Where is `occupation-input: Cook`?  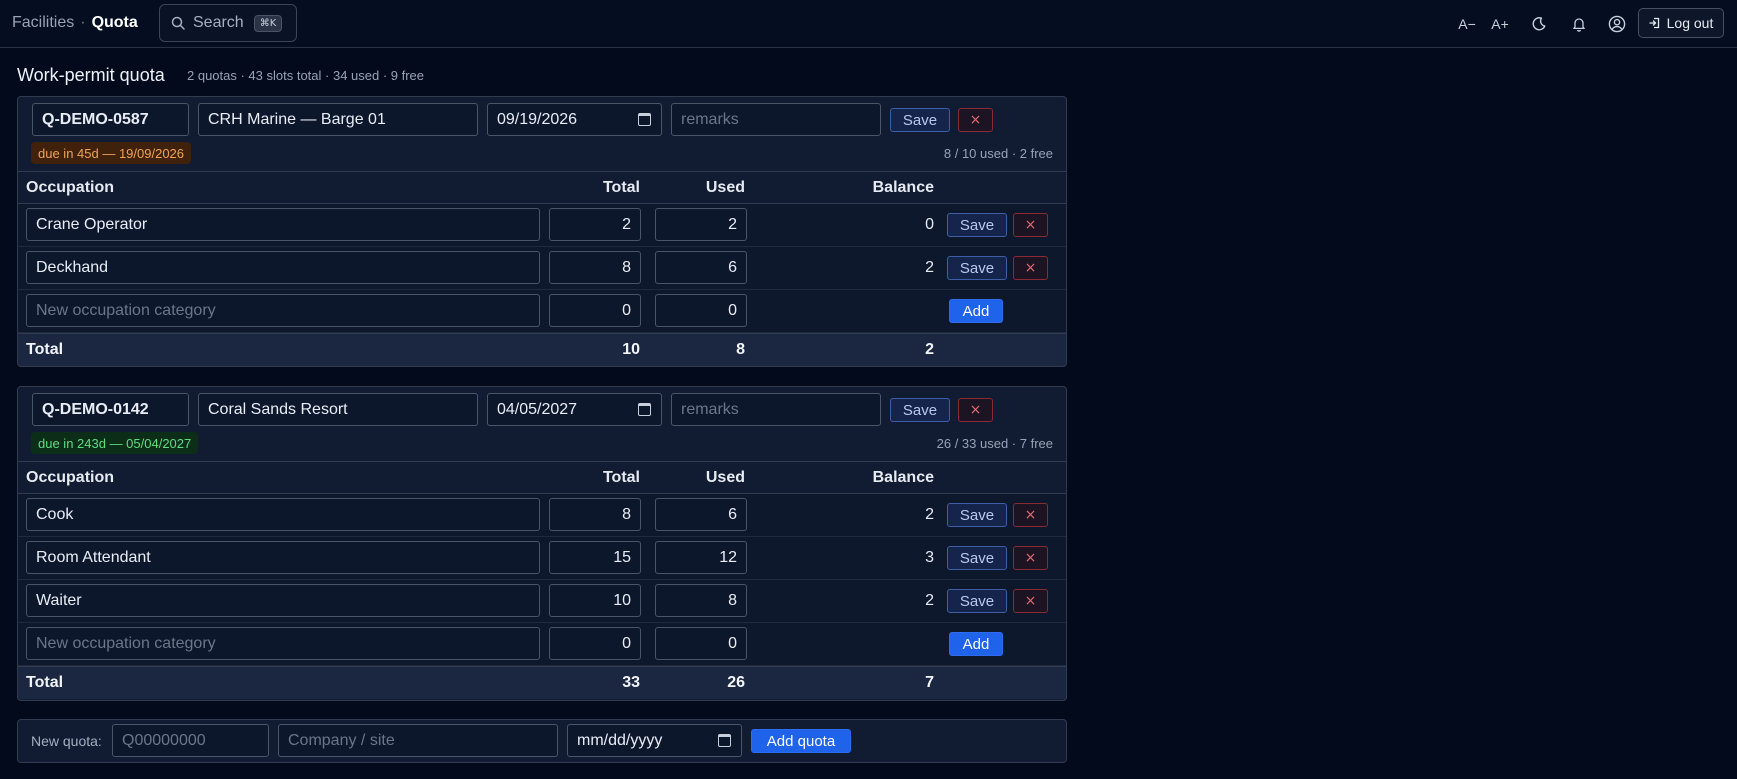
occupation-input: Cook is located at coordinates (283, 514).